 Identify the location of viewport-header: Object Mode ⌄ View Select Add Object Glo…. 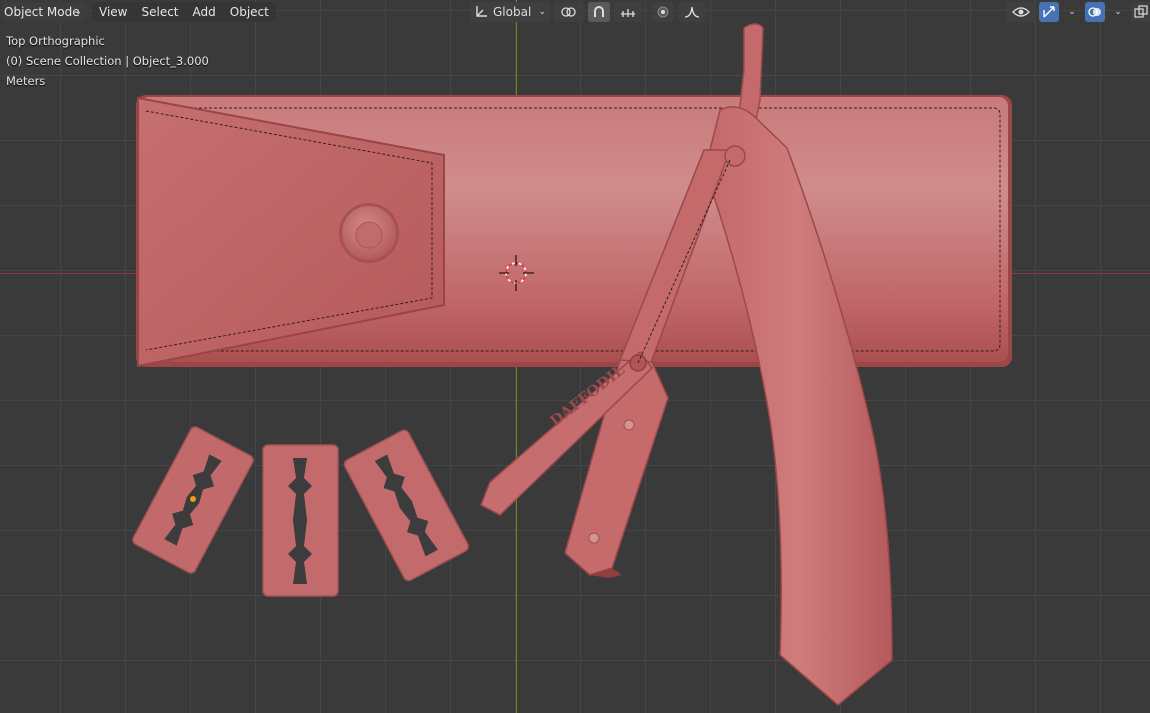
(575, 12).